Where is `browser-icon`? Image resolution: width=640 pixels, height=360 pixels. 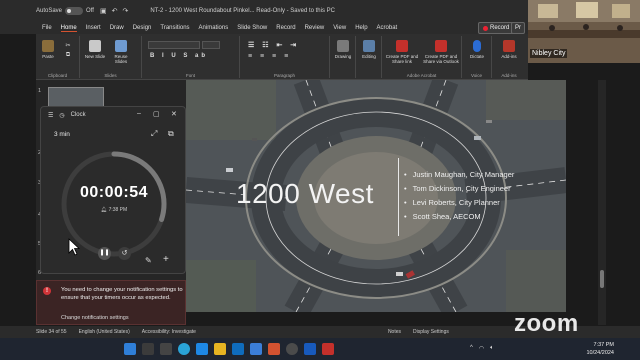 browser-icon is located at coordinates (184, 349).